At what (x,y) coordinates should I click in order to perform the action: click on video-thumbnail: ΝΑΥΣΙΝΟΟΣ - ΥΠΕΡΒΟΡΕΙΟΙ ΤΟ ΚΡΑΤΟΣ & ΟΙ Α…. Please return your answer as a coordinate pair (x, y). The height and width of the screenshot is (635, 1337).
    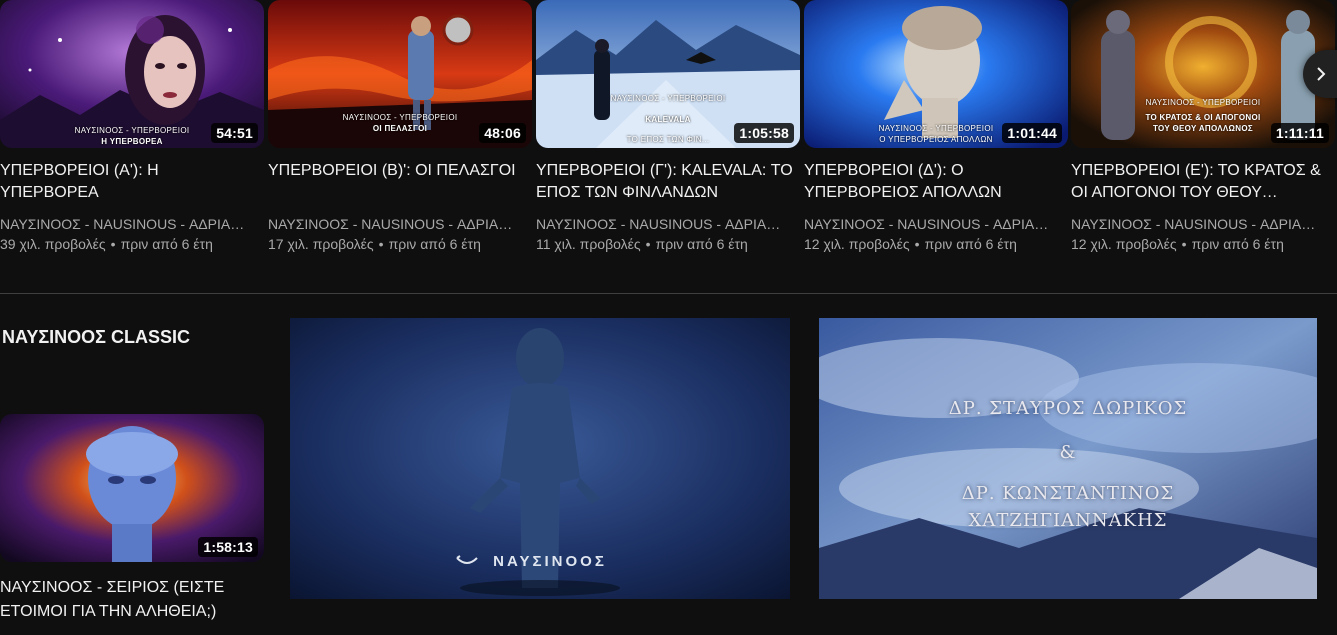
    Looking at the image, I should click on (1203, 74).